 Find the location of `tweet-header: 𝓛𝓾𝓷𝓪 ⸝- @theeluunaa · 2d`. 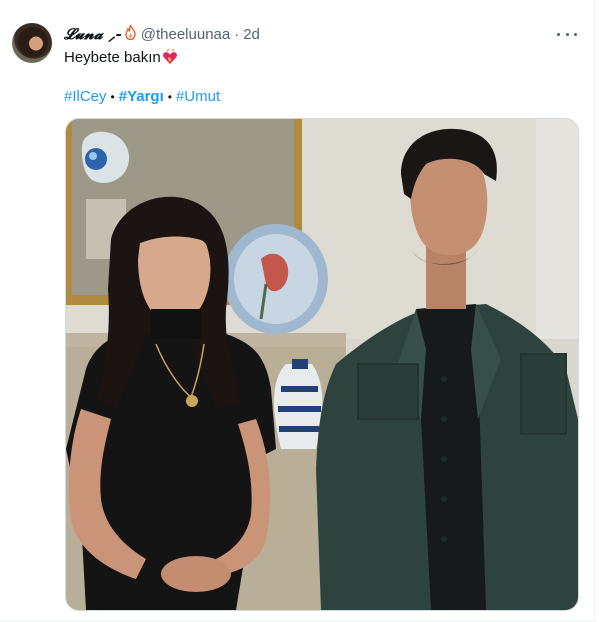

tweet-header: 𝓛𝓾𝓷𝓪 ⸝- @theeluunaa · 2d is located at coordinates (162, 34).